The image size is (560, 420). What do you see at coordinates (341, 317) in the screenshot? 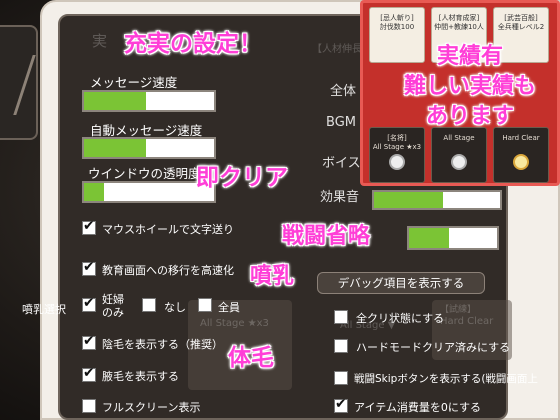
I see `all-clear-checkbox` at bounding box center [341, 317].